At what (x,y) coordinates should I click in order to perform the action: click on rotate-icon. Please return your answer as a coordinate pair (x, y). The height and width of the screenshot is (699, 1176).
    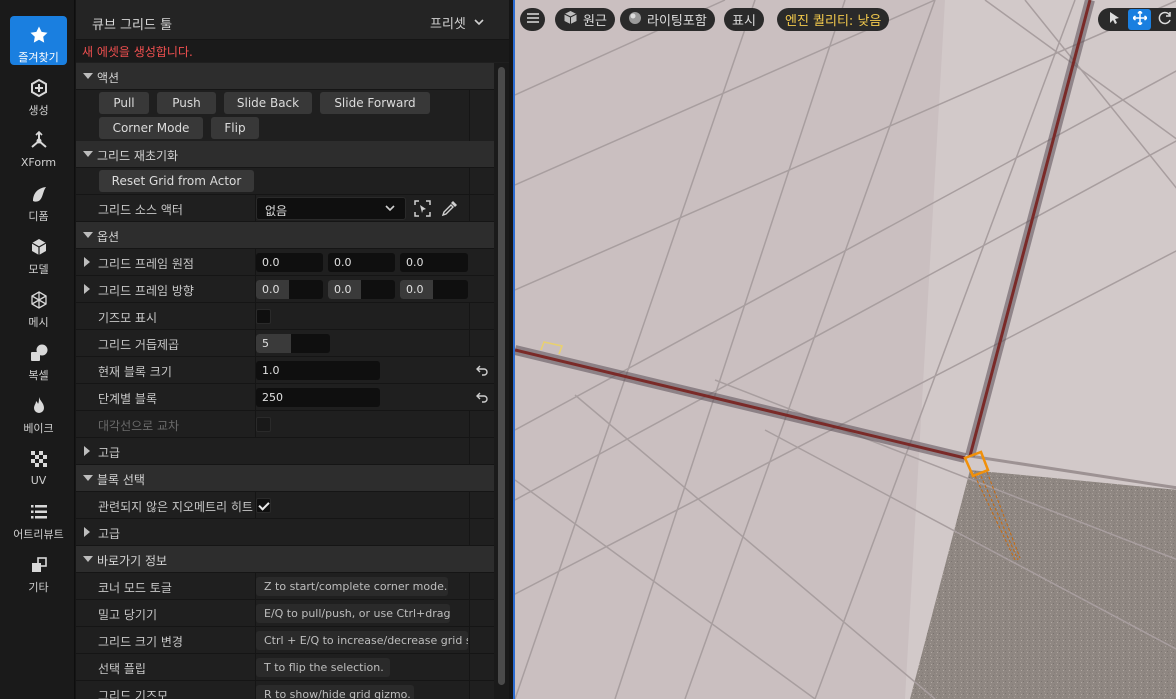
    Looking at the image, I should click on (1165, 19).